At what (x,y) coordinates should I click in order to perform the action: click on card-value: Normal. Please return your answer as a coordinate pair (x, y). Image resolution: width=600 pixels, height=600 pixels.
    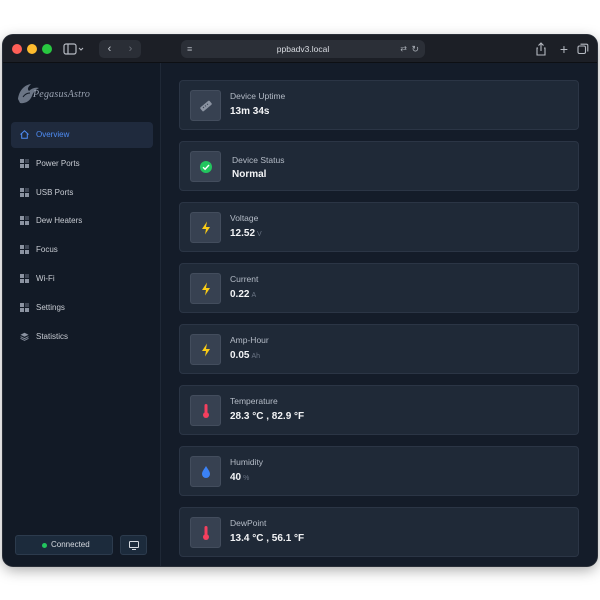
    Looking at the image, I should click on (249, 174).